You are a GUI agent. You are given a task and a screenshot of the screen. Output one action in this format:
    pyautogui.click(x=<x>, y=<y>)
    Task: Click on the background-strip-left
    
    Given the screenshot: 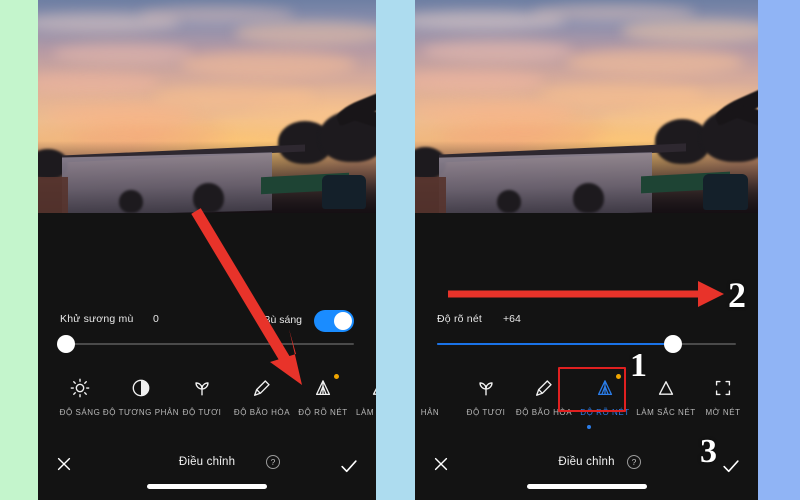 What is the action you would take?
    pyautogui.click(x=19, y=250)
    